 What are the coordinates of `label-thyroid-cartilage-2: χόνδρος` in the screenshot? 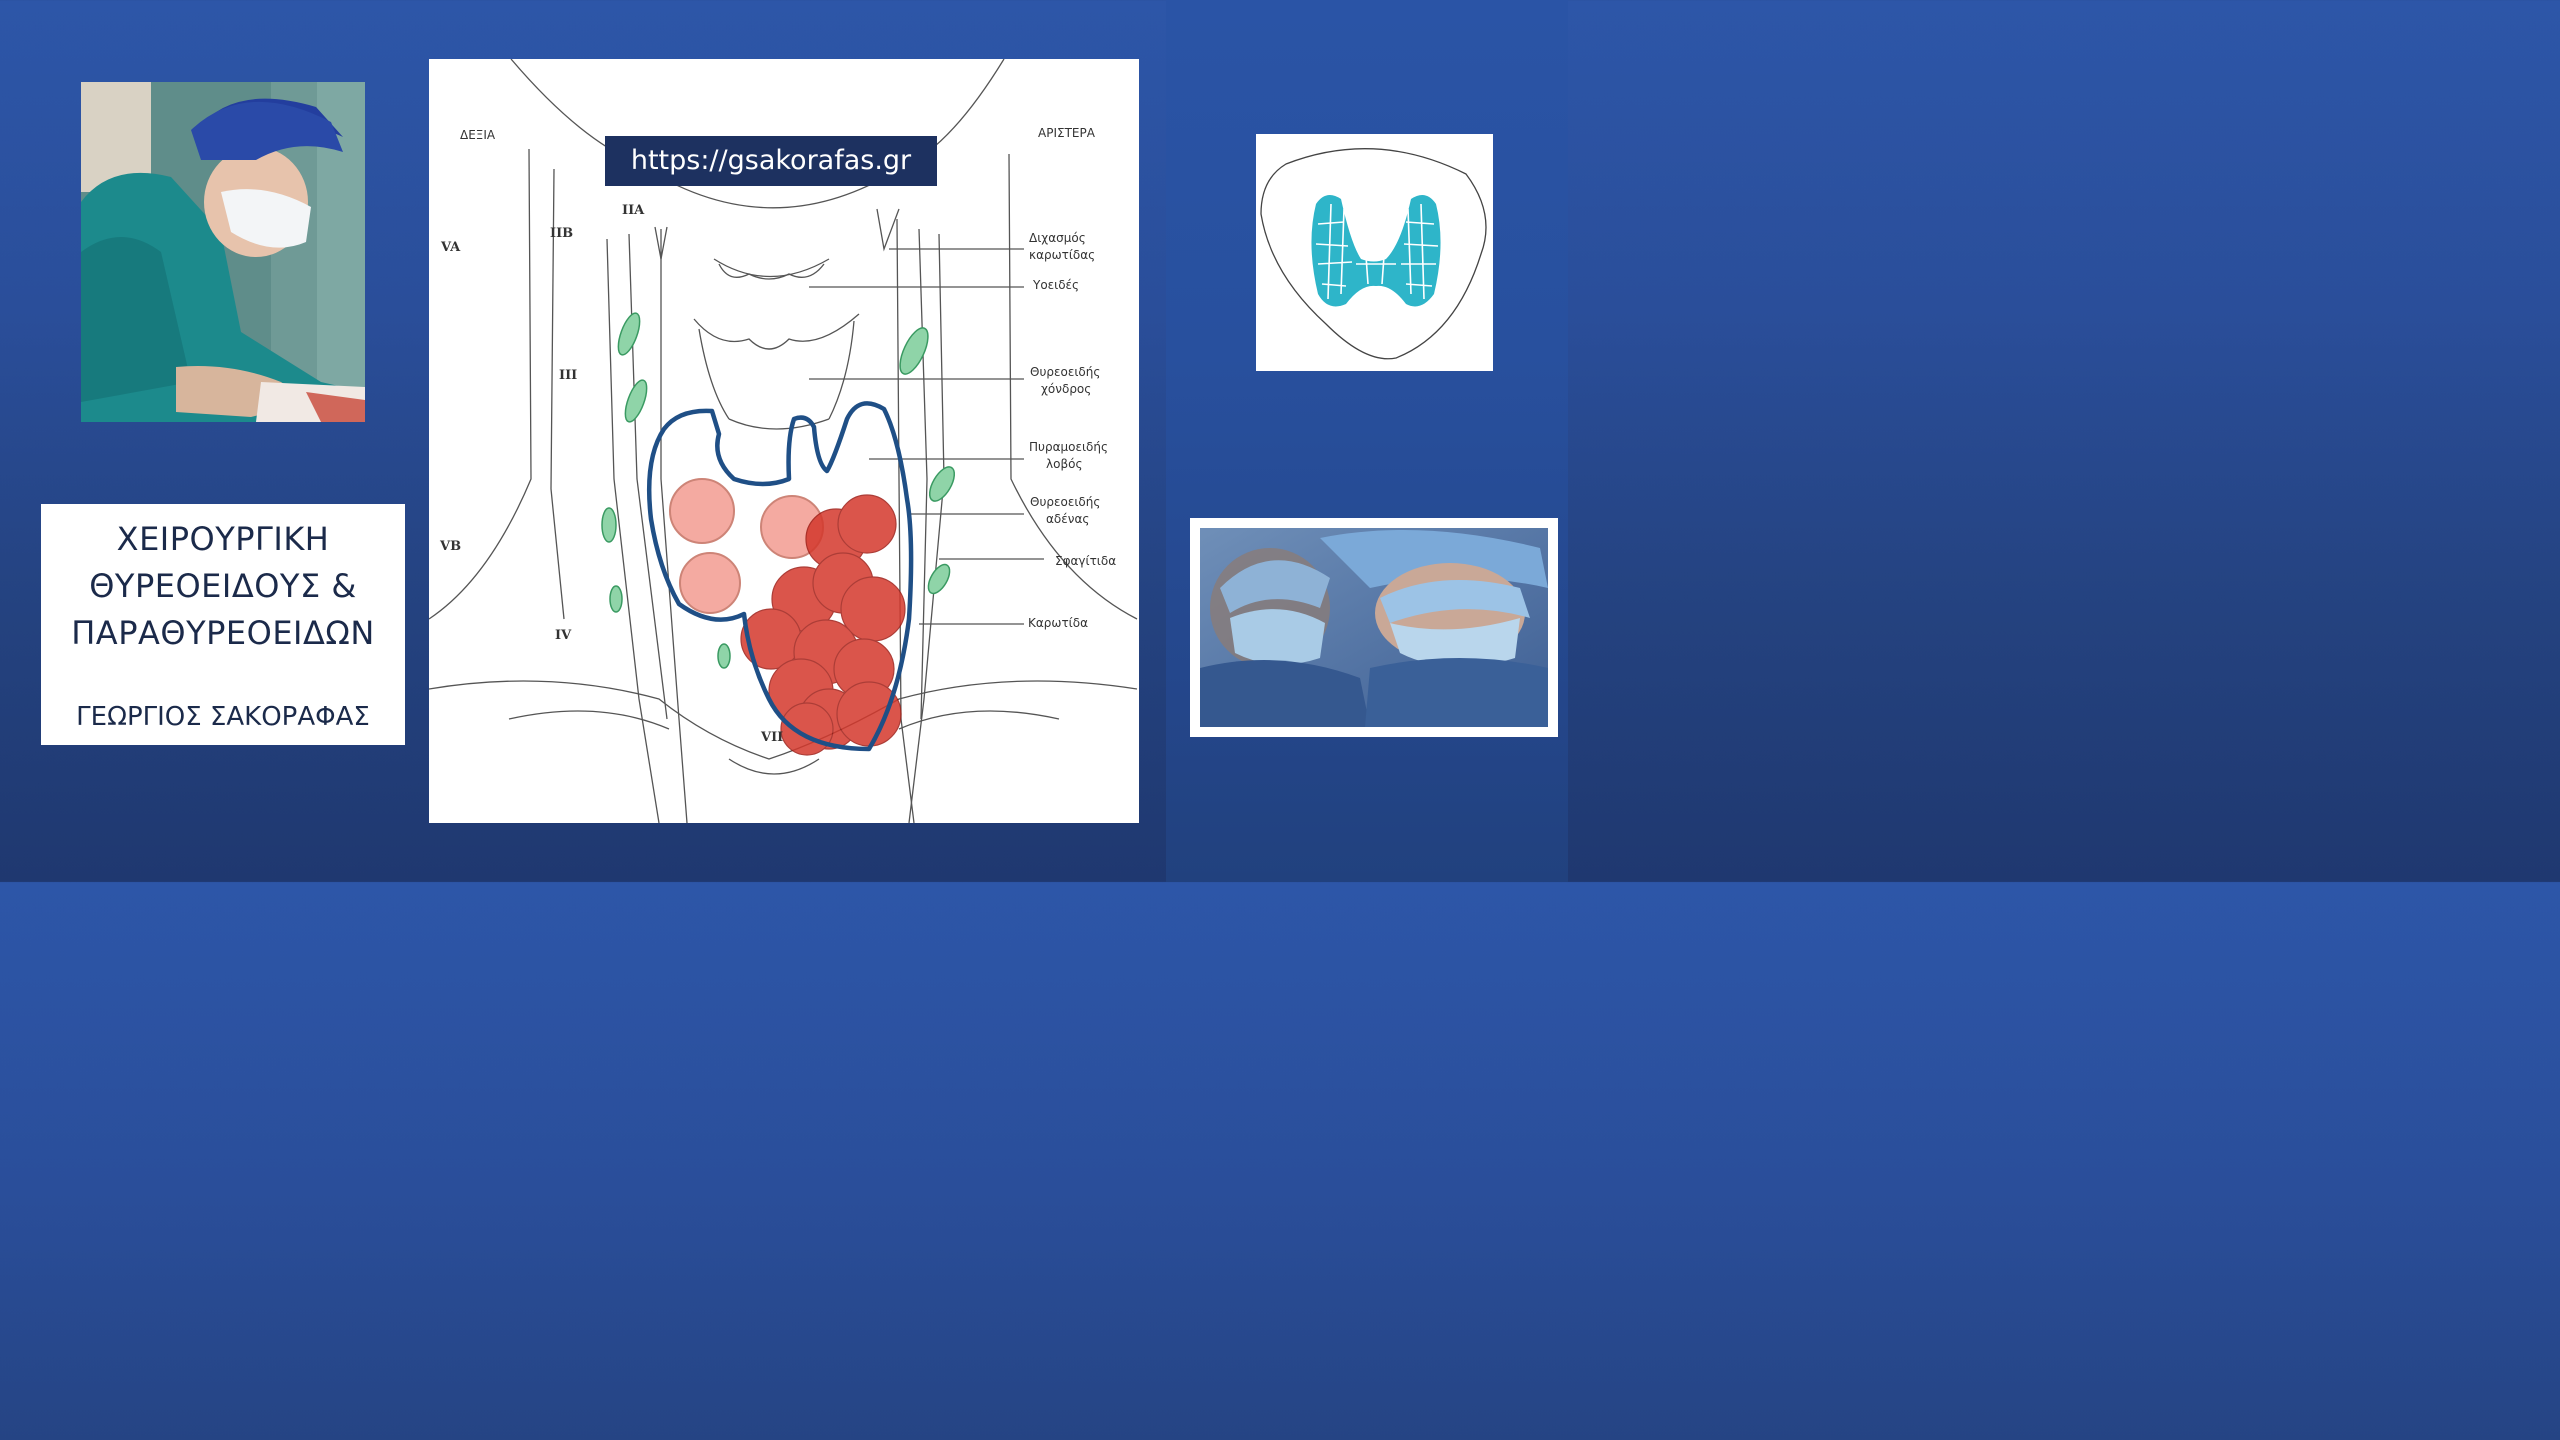 It's located at (1066, 389).